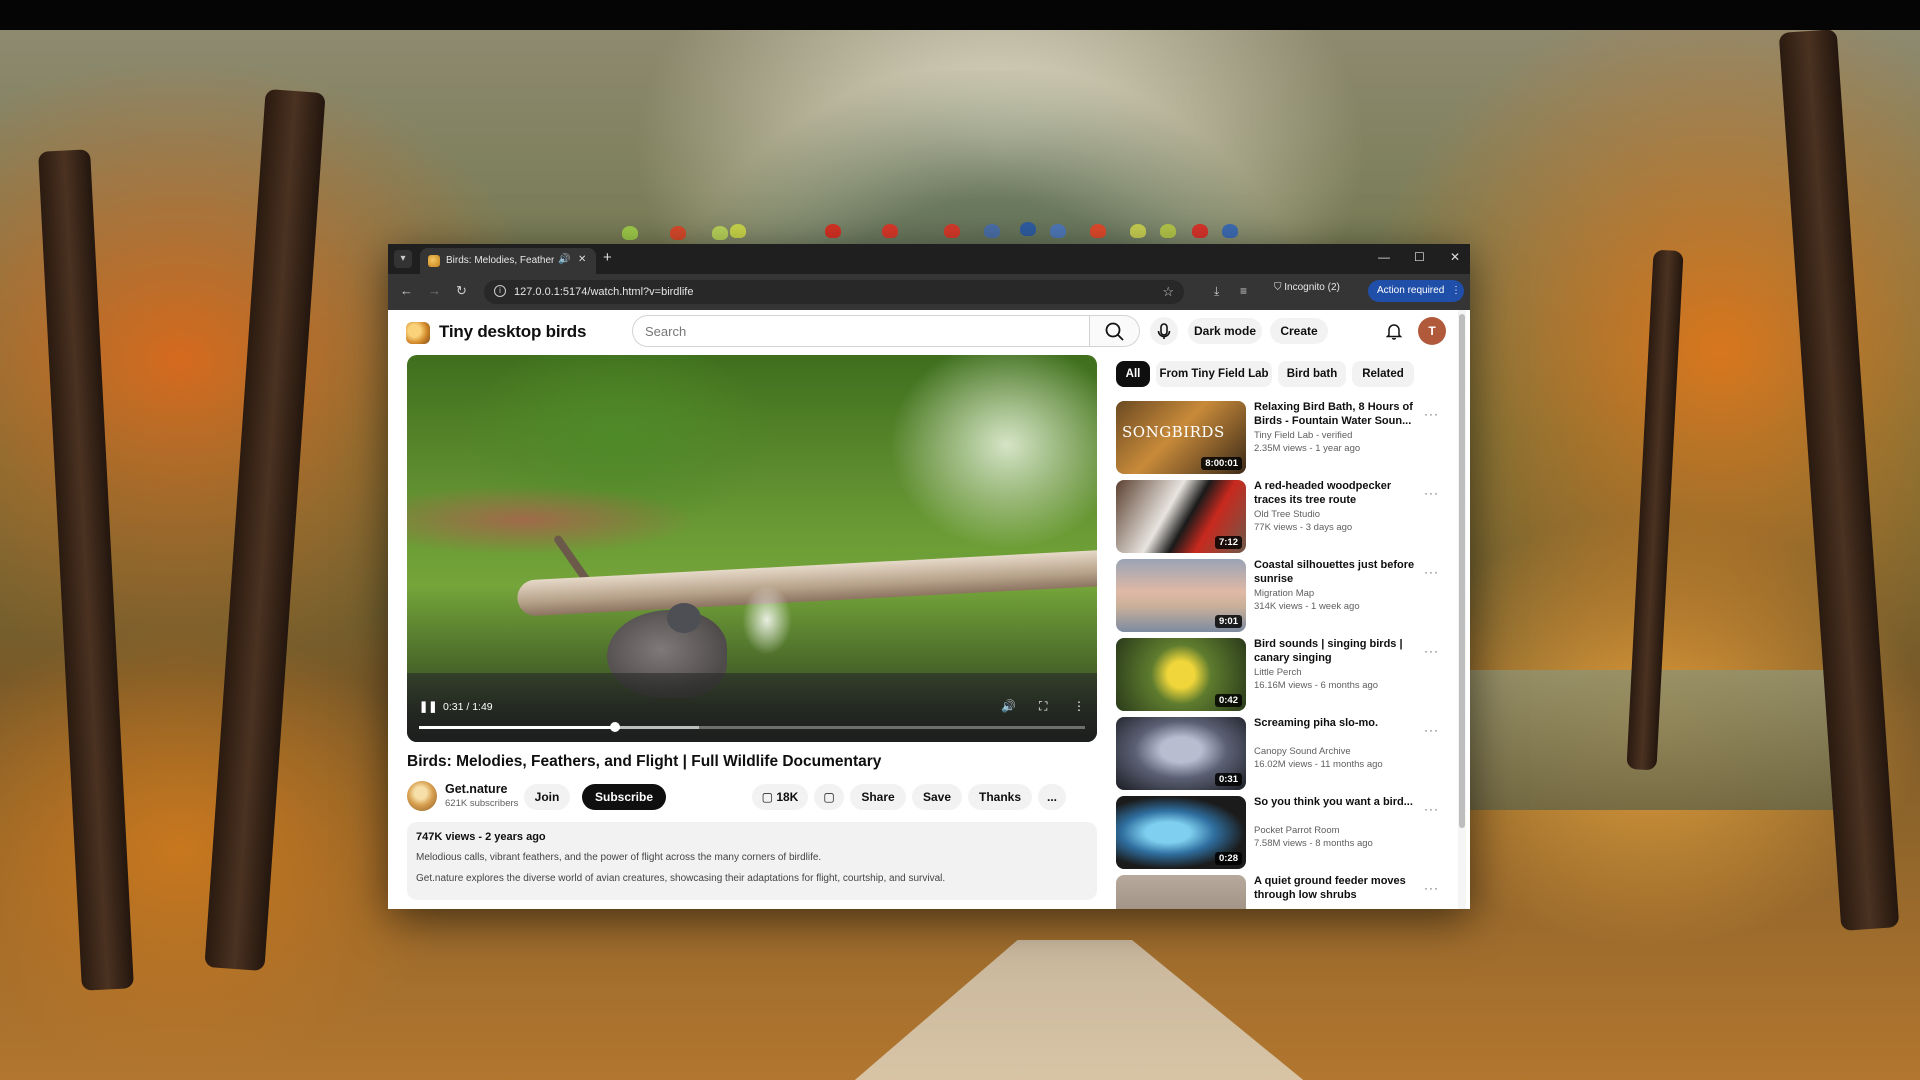 The height and width of the screenshot is (1080, 1920). I want to click on search-input, so click(845, 331).